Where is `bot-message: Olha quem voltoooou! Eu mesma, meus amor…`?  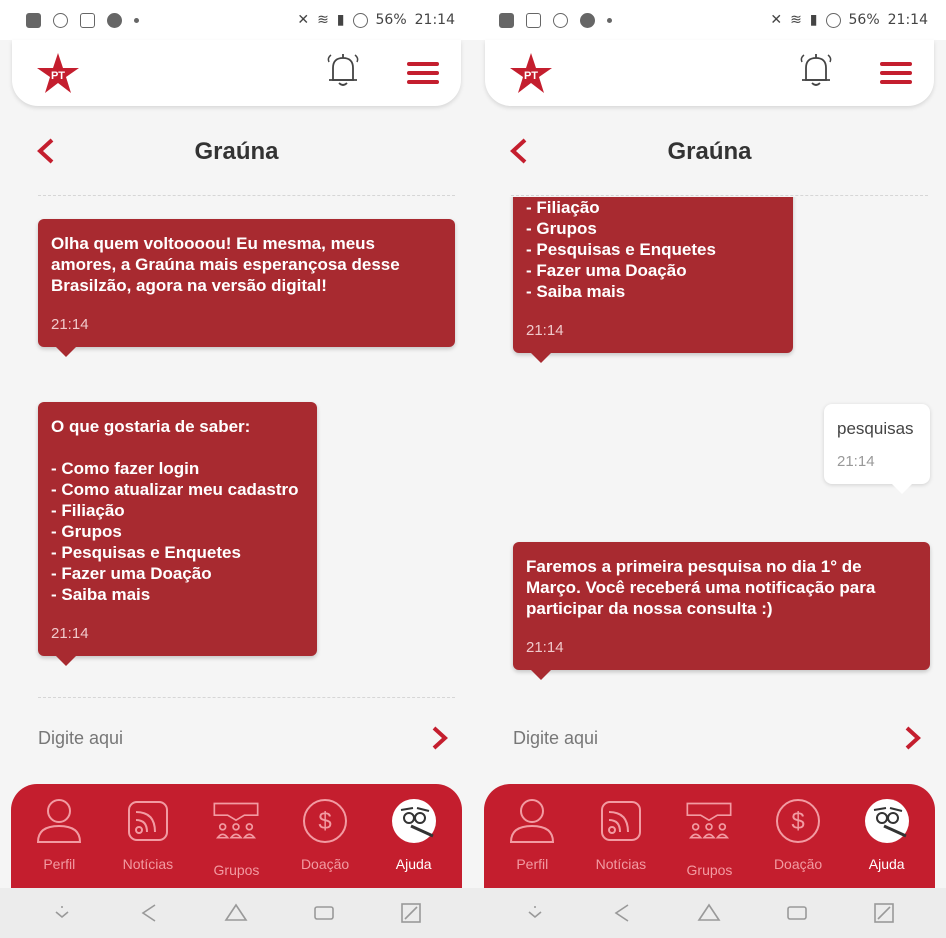
bot-message: Olha quem voltoooou! Eu mesma, meus amor… is located at coordinates (246, 288).